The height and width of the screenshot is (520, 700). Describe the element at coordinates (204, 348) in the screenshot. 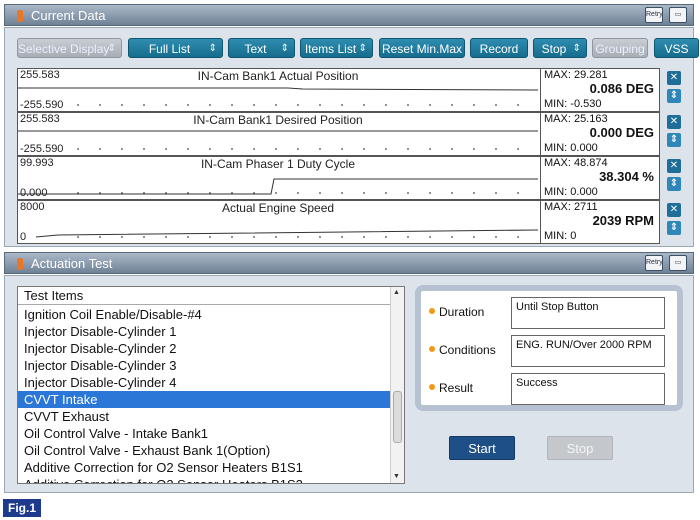

I see `list-item: Injector Disable-Cylinder 2` at that location.